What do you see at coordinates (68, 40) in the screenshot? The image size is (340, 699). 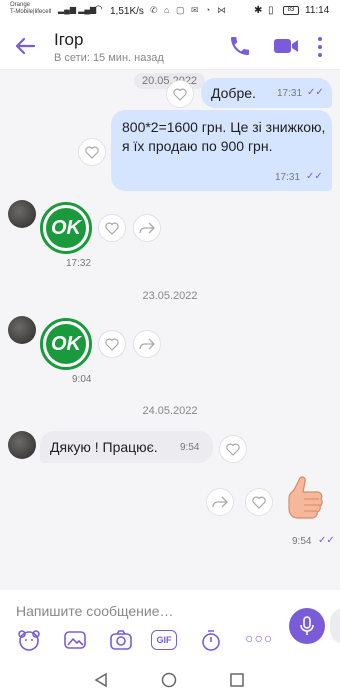 I see `contact-name: Ігор` at bounding box center [68, 40].